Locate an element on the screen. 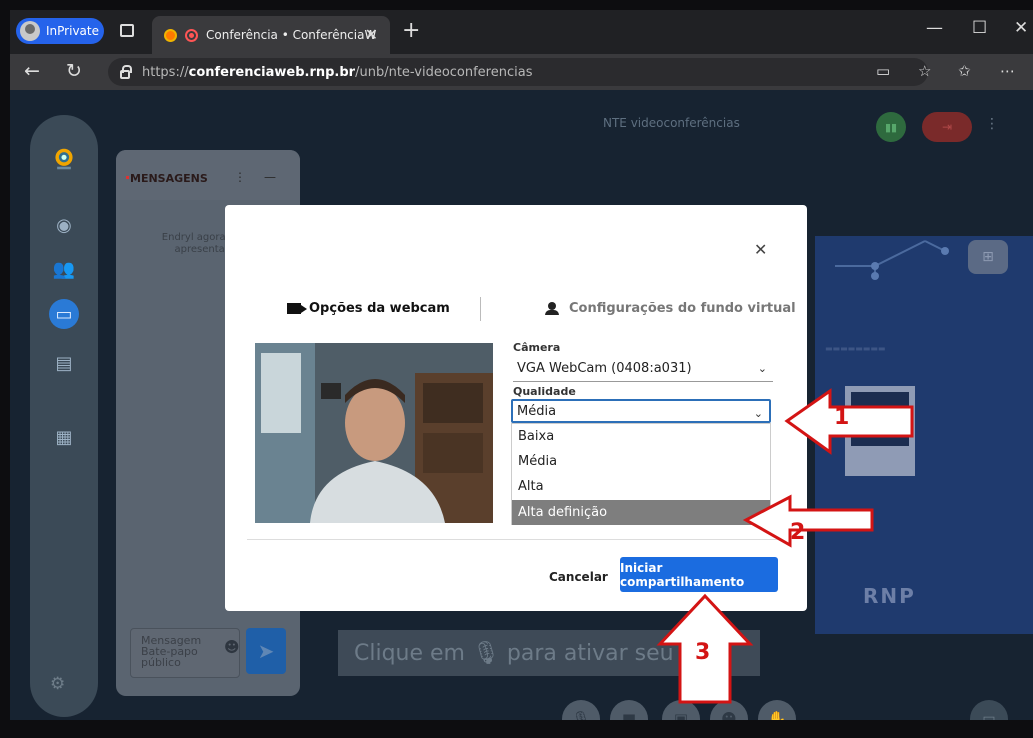  quality-option-alta-definicao: Alta definição is located at coordinates (641, 512).